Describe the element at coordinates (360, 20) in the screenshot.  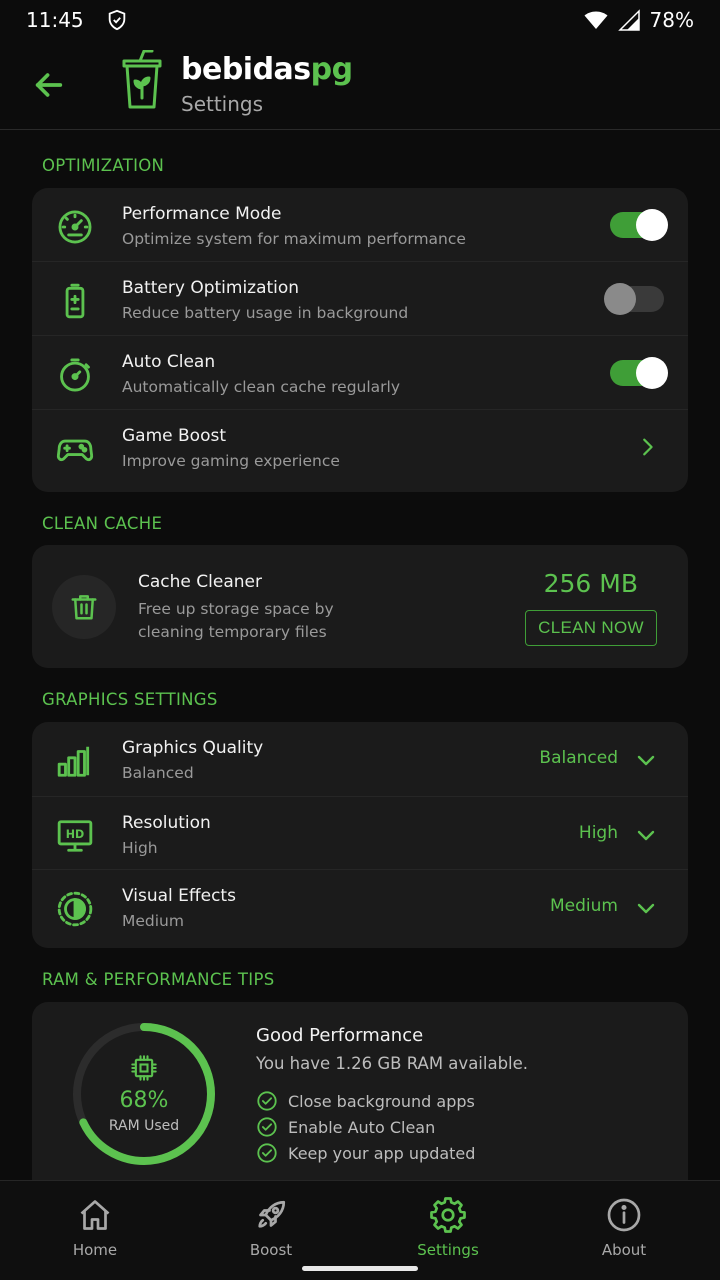
I see `status-bar: 11:45 78%` at that location.